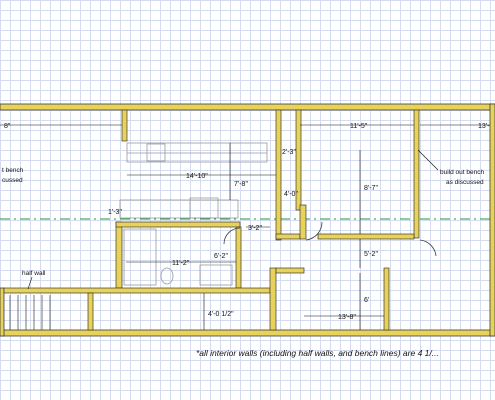 The image size is (495, 400). What do you see at coordinates (347, 317) in the screenshot?
I see `dim-lower-width: 13'-8"` at bounding box center [347, 317].